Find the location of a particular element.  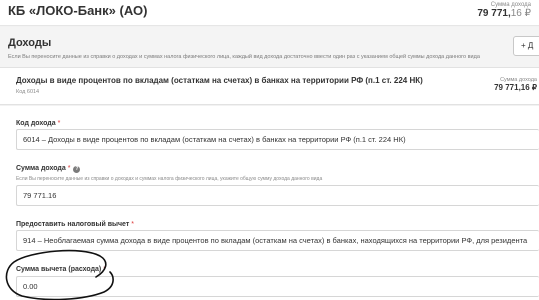

deduction-amount-label: Сумма вычета (расхода) * is located at coordinates (61, 269).